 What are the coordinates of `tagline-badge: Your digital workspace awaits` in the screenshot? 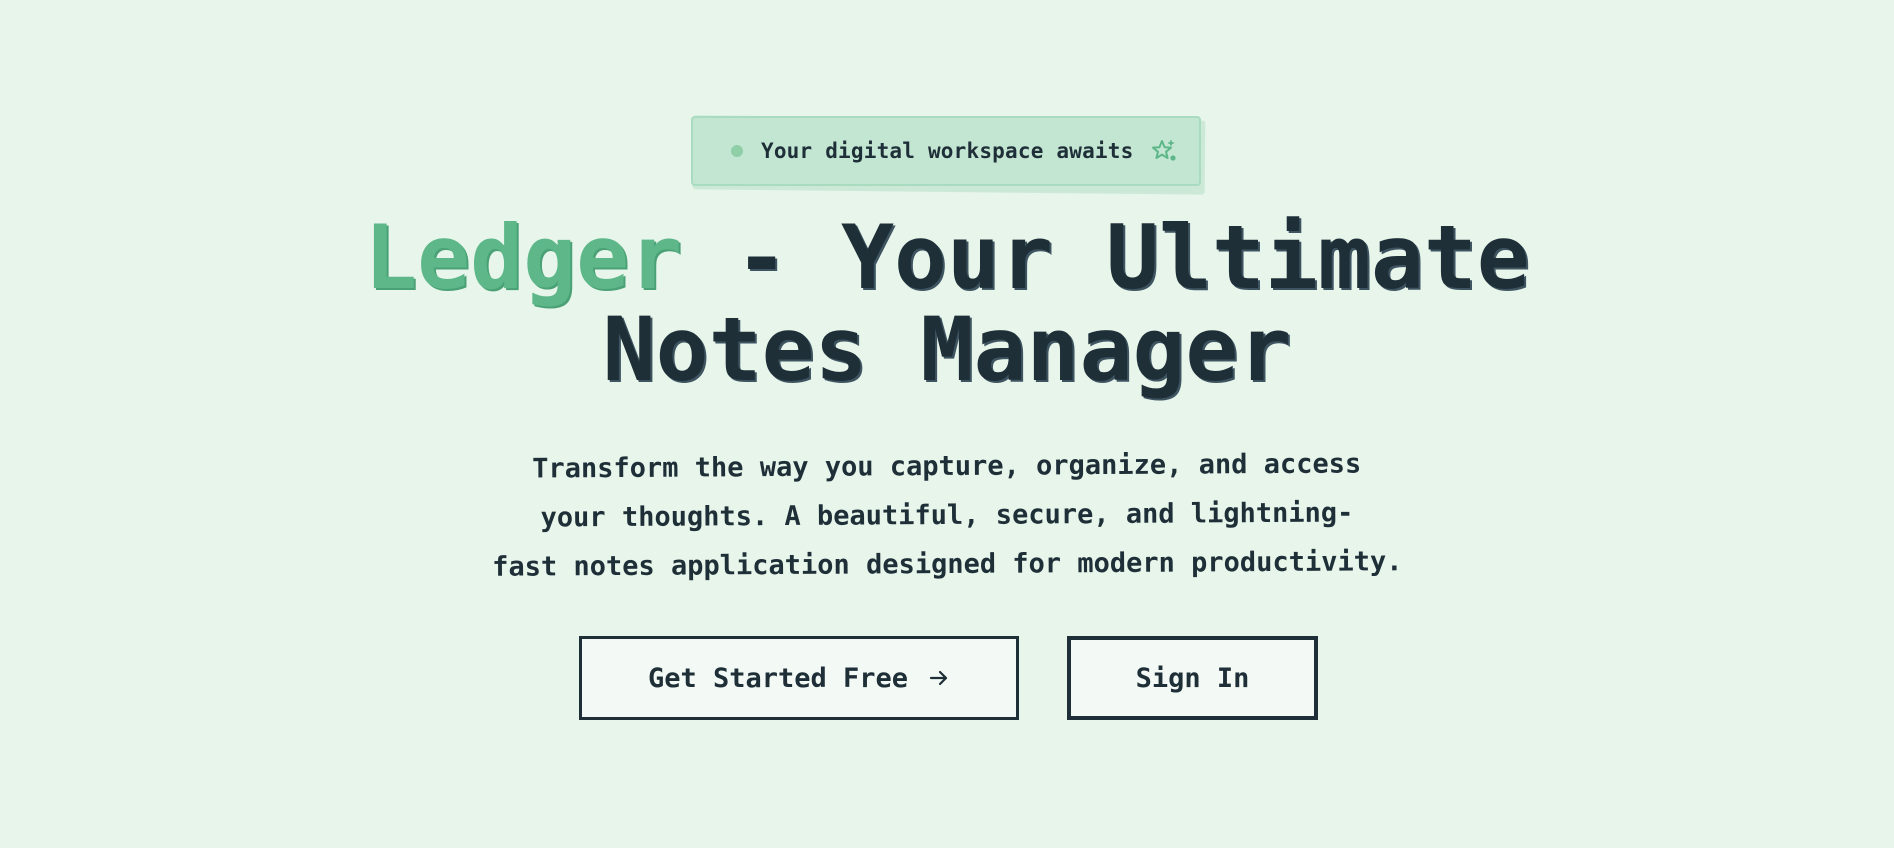 It's located at (948, 155).